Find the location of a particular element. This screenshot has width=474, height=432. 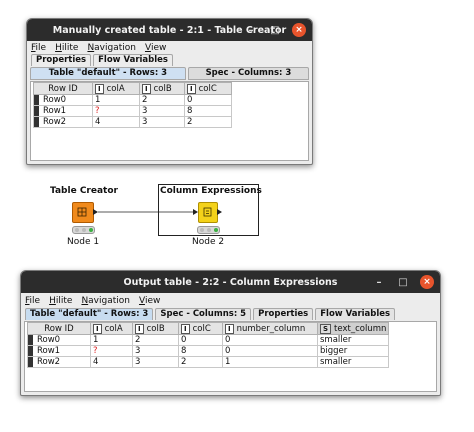

expression-icon is located at coordinates (207, 212).